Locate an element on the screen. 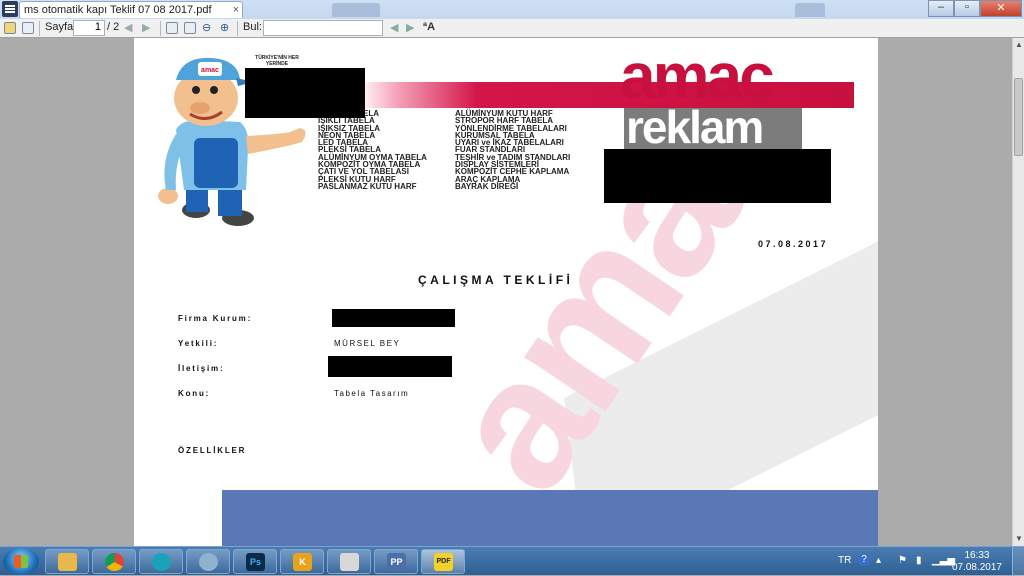 The width and height of the screenshot is (1024, 576). system-tray: TR ? ▴ ⚑ ▮ ▁▃▅ 16:33 07.08.2017 is located at coordinates (926, 561).